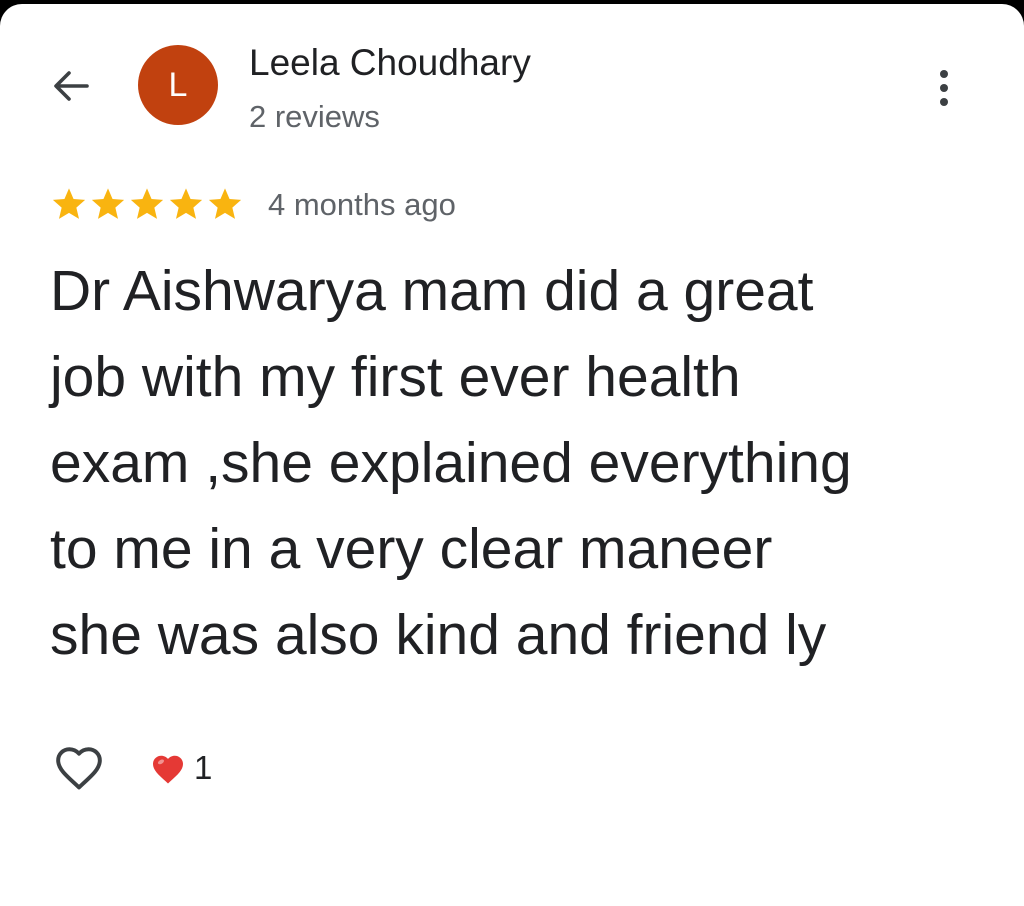 This screenshot has height=906, width=1024. I want to click on avatar-letter: L, so click(178, 84).